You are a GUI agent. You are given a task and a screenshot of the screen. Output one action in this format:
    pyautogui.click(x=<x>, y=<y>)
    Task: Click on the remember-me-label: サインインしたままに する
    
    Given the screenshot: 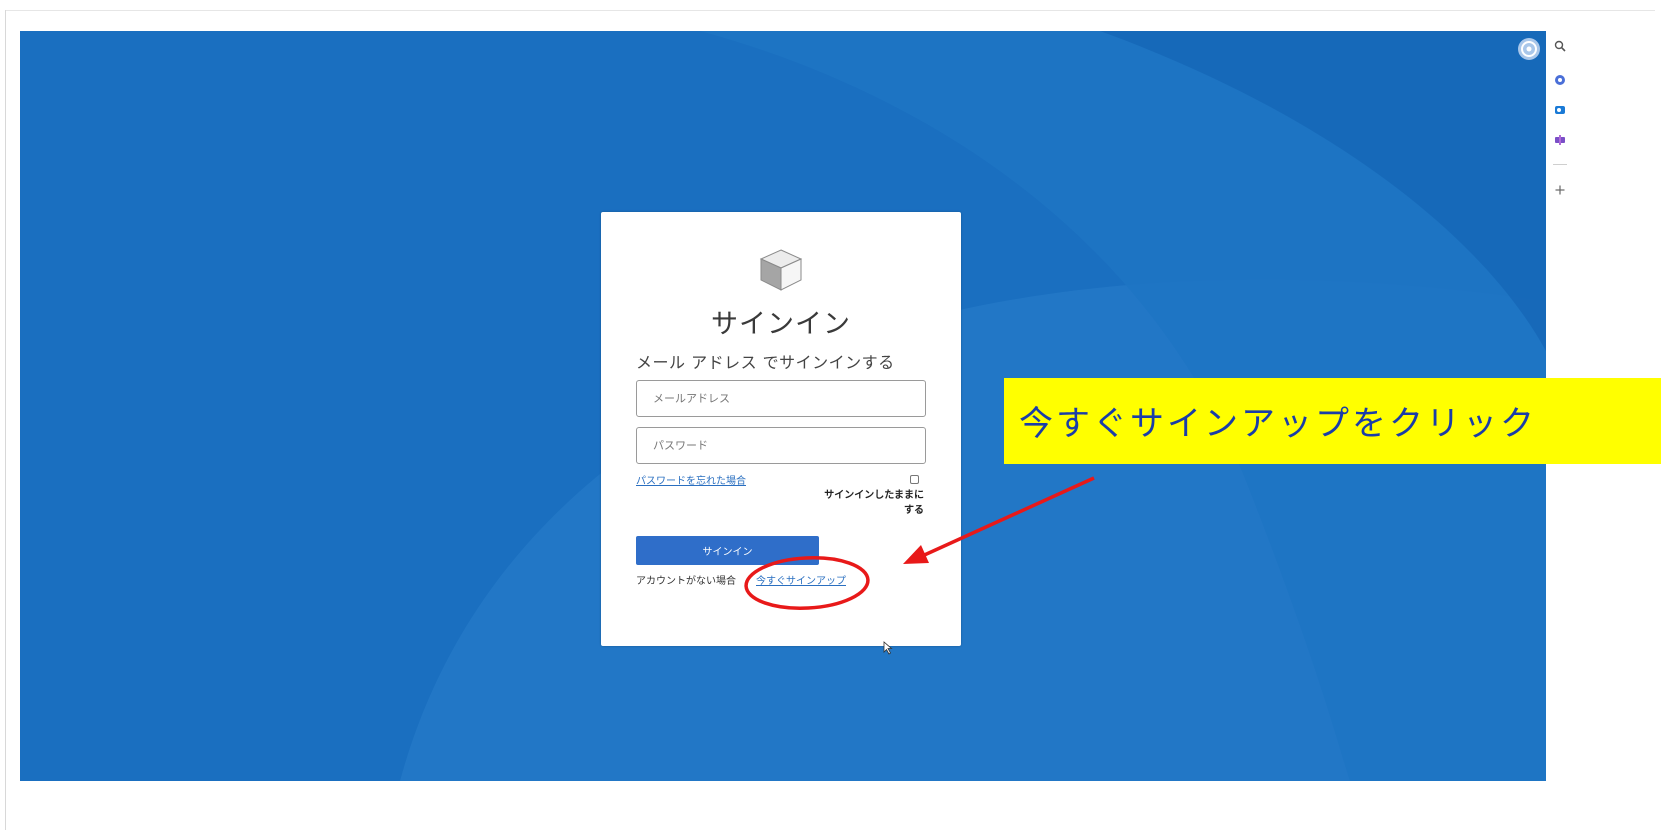 What is the action you would take?
    pyautogui.click(x=860, y=503)
    